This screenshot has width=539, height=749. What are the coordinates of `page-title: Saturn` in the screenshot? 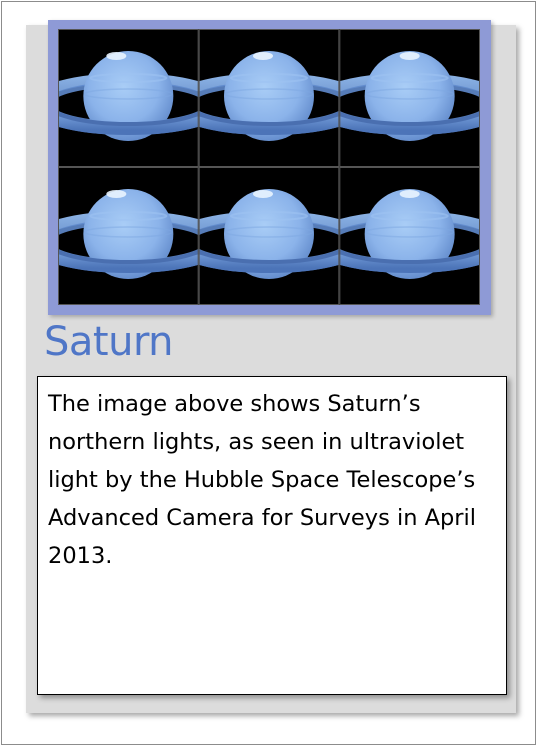 It's located at (109, 342).